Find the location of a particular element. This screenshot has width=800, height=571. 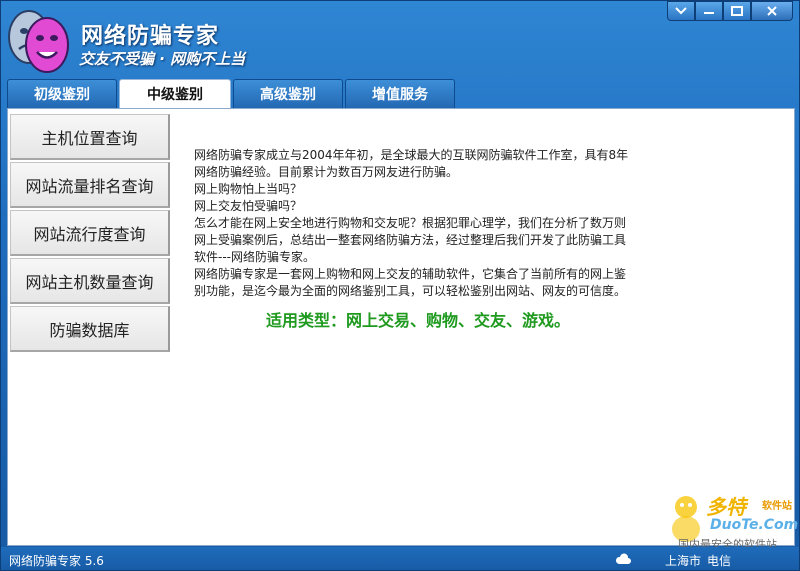

tab-intermediate: 中级鉴别 is located at coordinates (175, 93).